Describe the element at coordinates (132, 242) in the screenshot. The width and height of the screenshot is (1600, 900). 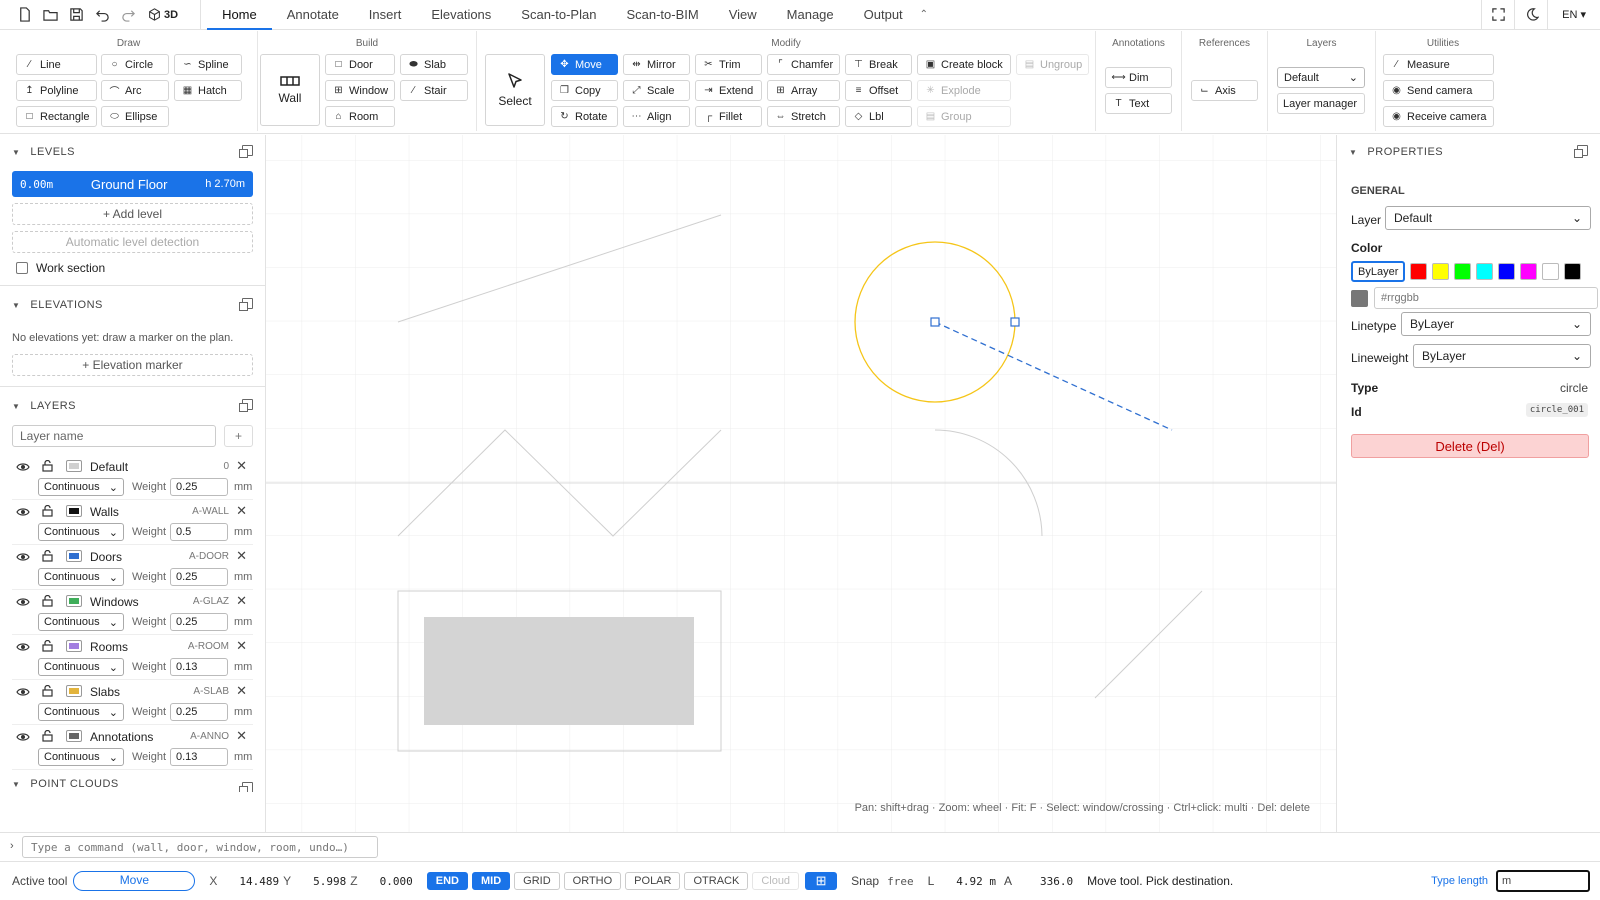
I see `auto-level-detection-button: Automatic level detection` at that location.